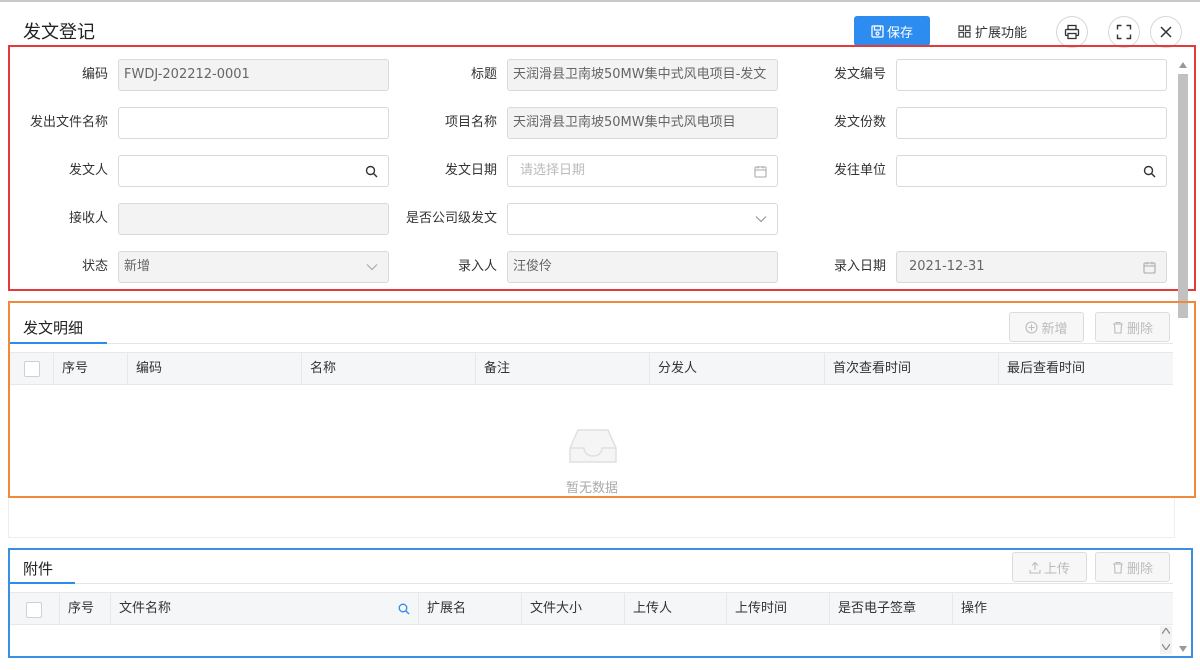 Image resolution: width=1200 pixels, height=670 pixels. I want to click on attachment-title-underline, so click(42, 583).